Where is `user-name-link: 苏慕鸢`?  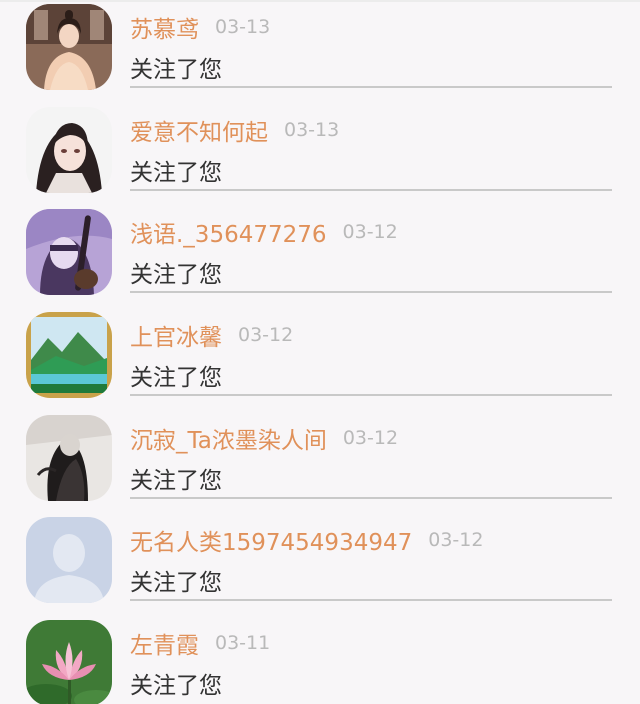
user-name-link: 苏慕鸢 is located at coordinates (164, 30).